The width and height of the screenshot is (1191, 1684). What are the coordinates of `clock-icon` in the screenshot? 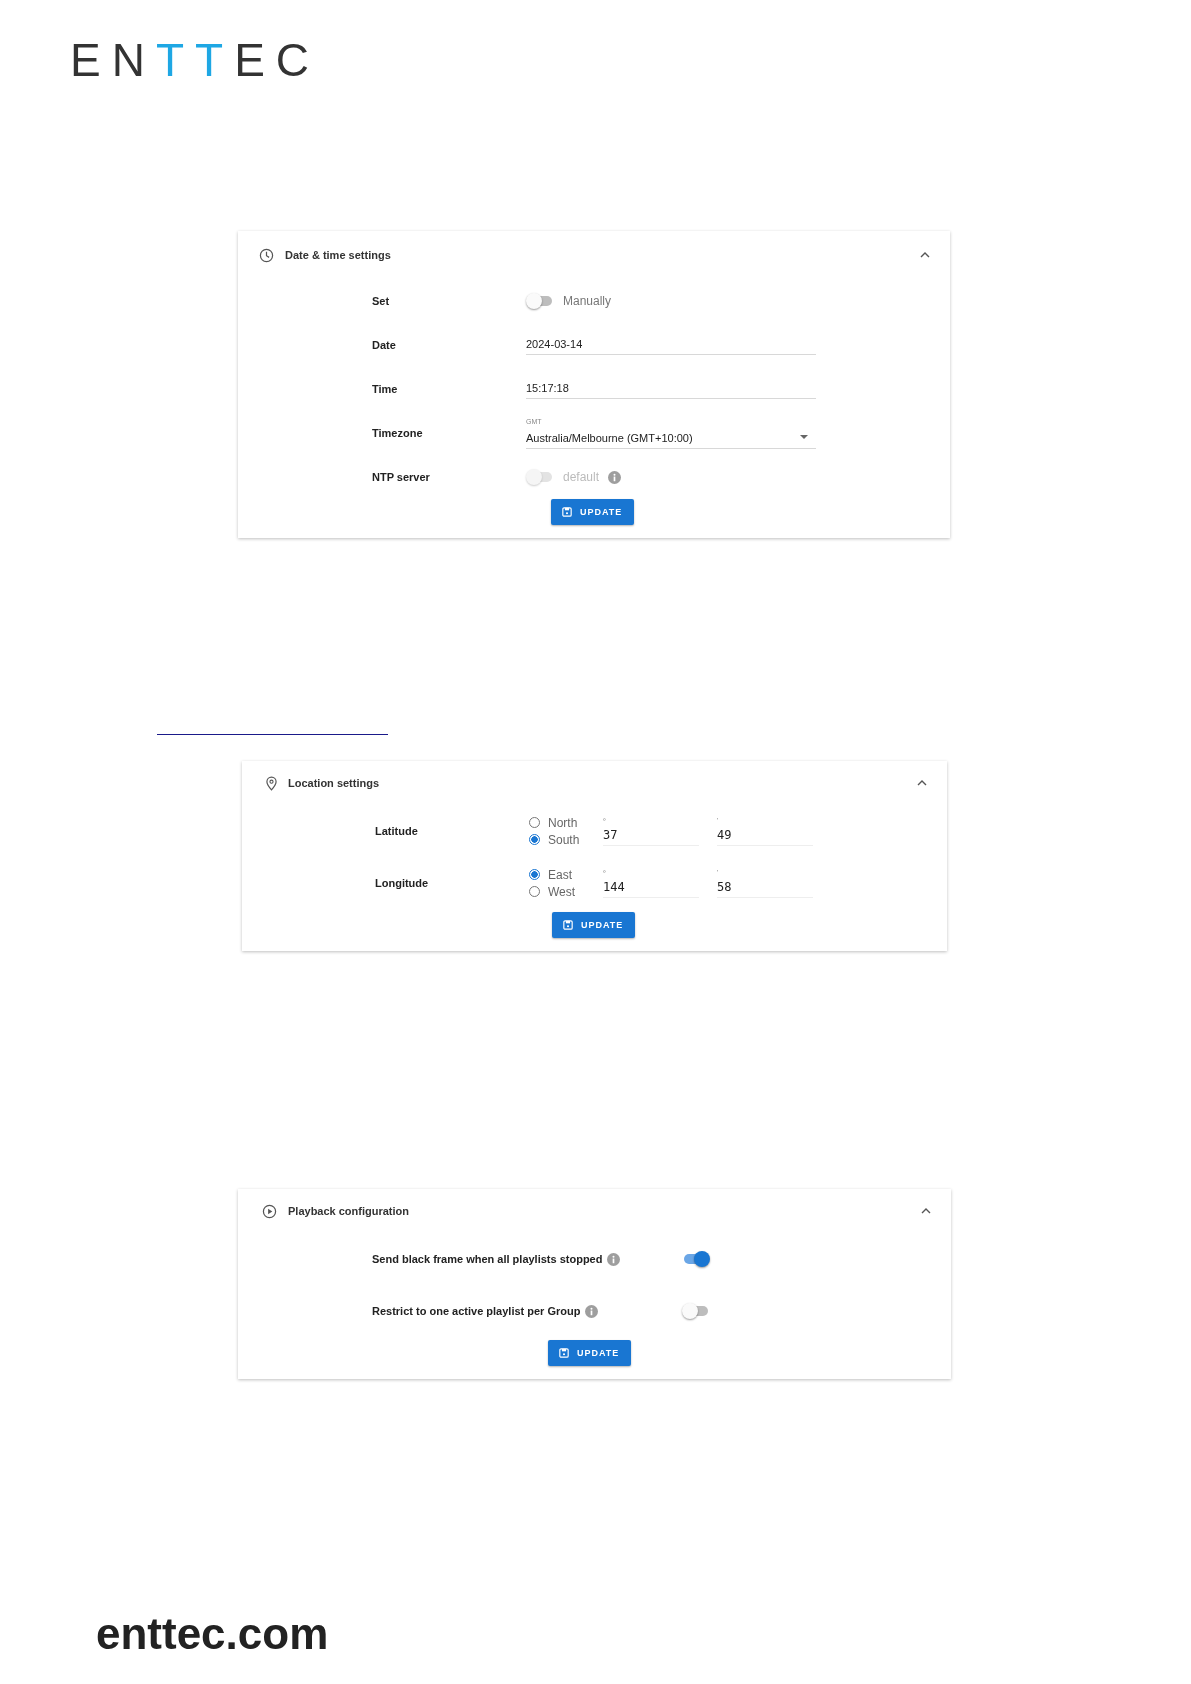 It's located at (266, 255).